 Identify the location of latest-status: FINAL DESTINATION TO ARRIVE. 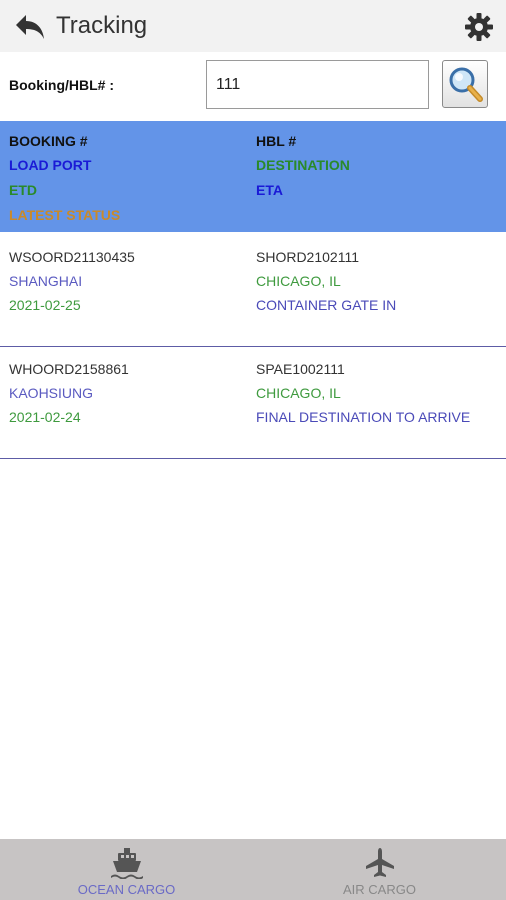
(363, 417).